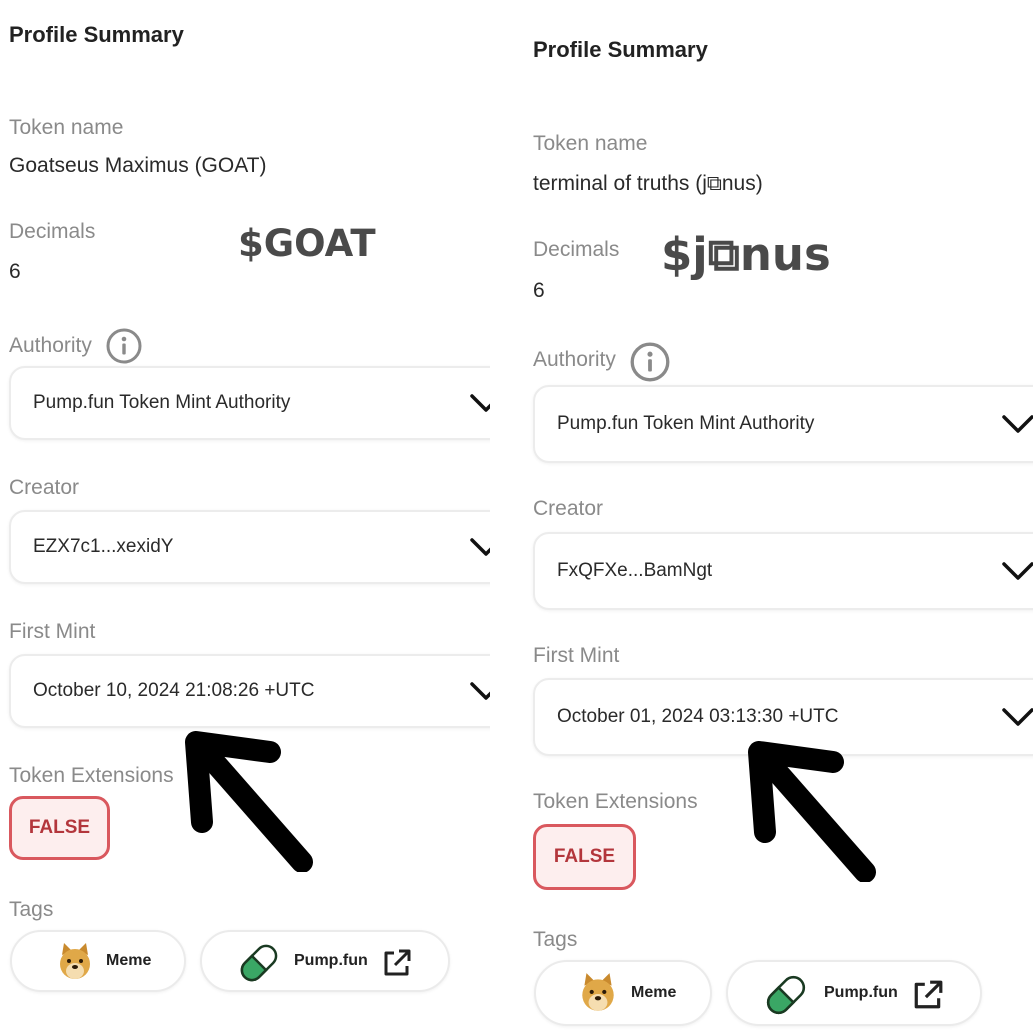 The image size is (1033, 1033). What do you see at coordinates (783, 571) in the screenshot?
I see `creator-dropdown: FxQFXe...BamNgt` at bounding box center [783, 571].